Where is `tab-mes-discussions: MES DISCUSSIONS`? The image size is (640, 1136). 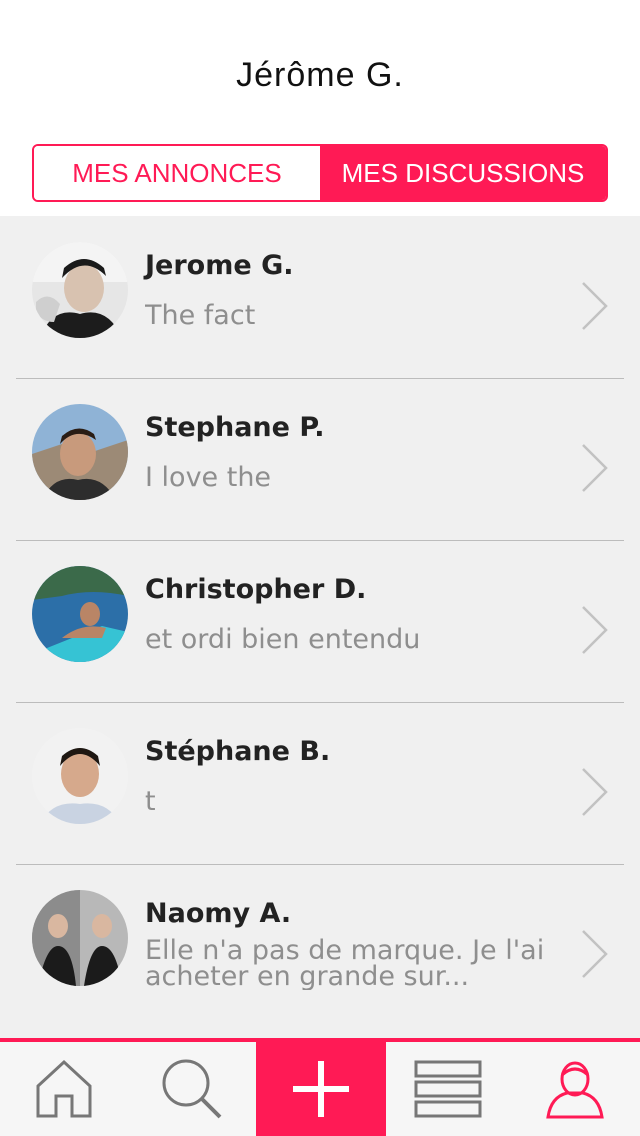 tab-mes-discussions: MES DISCUSSIONS is located at coordinates (463, 173).